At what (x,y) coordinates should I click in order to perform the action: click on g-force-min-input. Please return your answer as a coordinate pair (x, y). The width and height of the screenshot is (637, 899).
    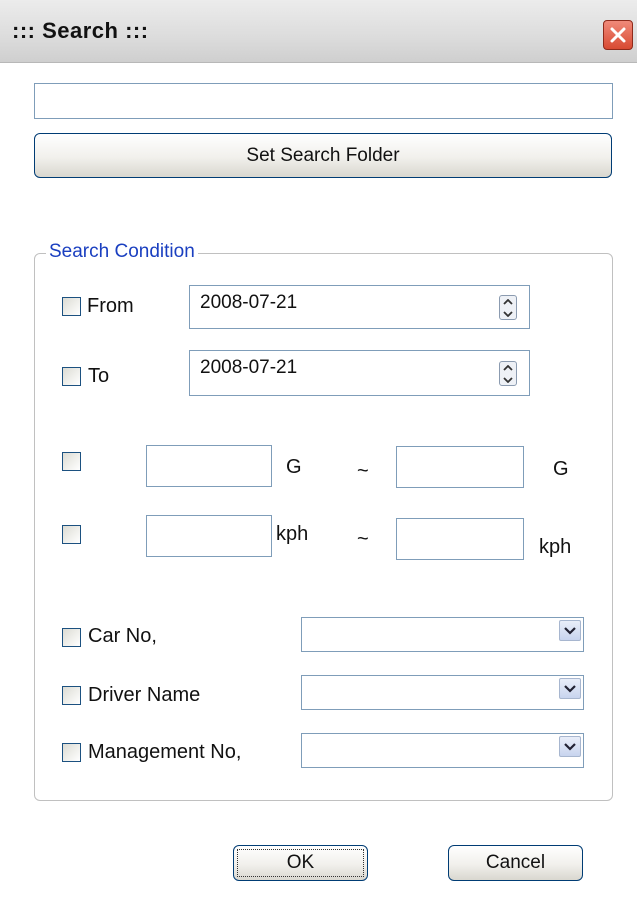
    Looking at the image, I should click on (209, 466).